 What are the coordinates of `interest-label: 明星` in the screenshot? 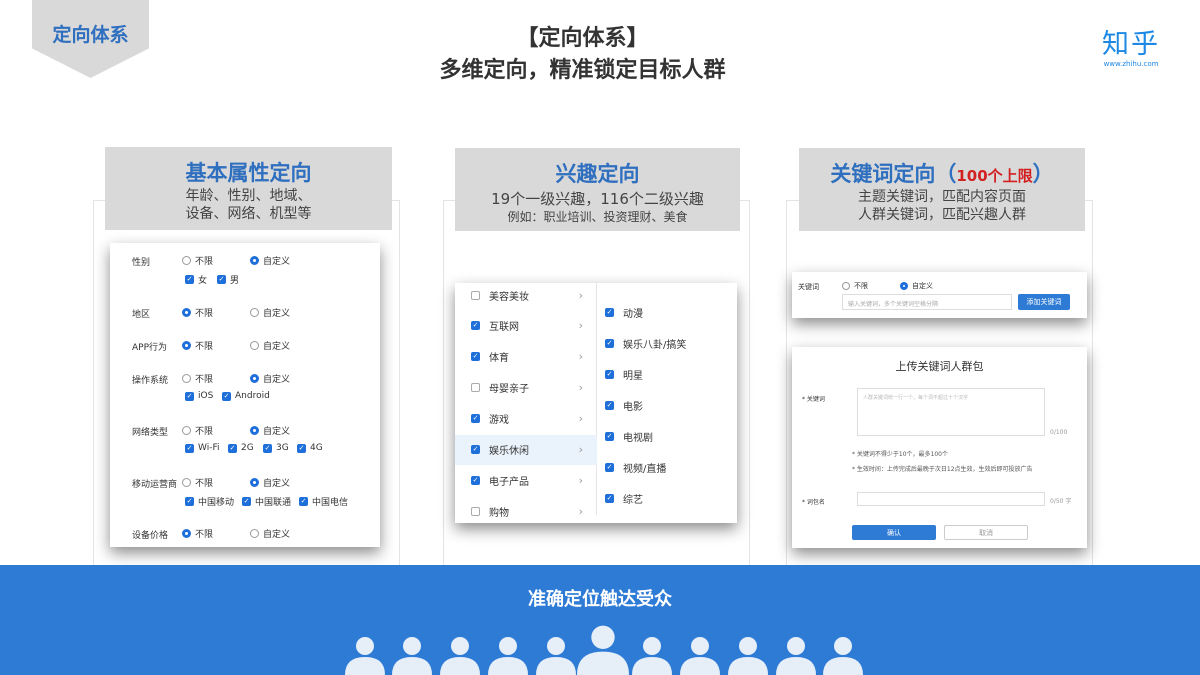 It's located at (633, 376).